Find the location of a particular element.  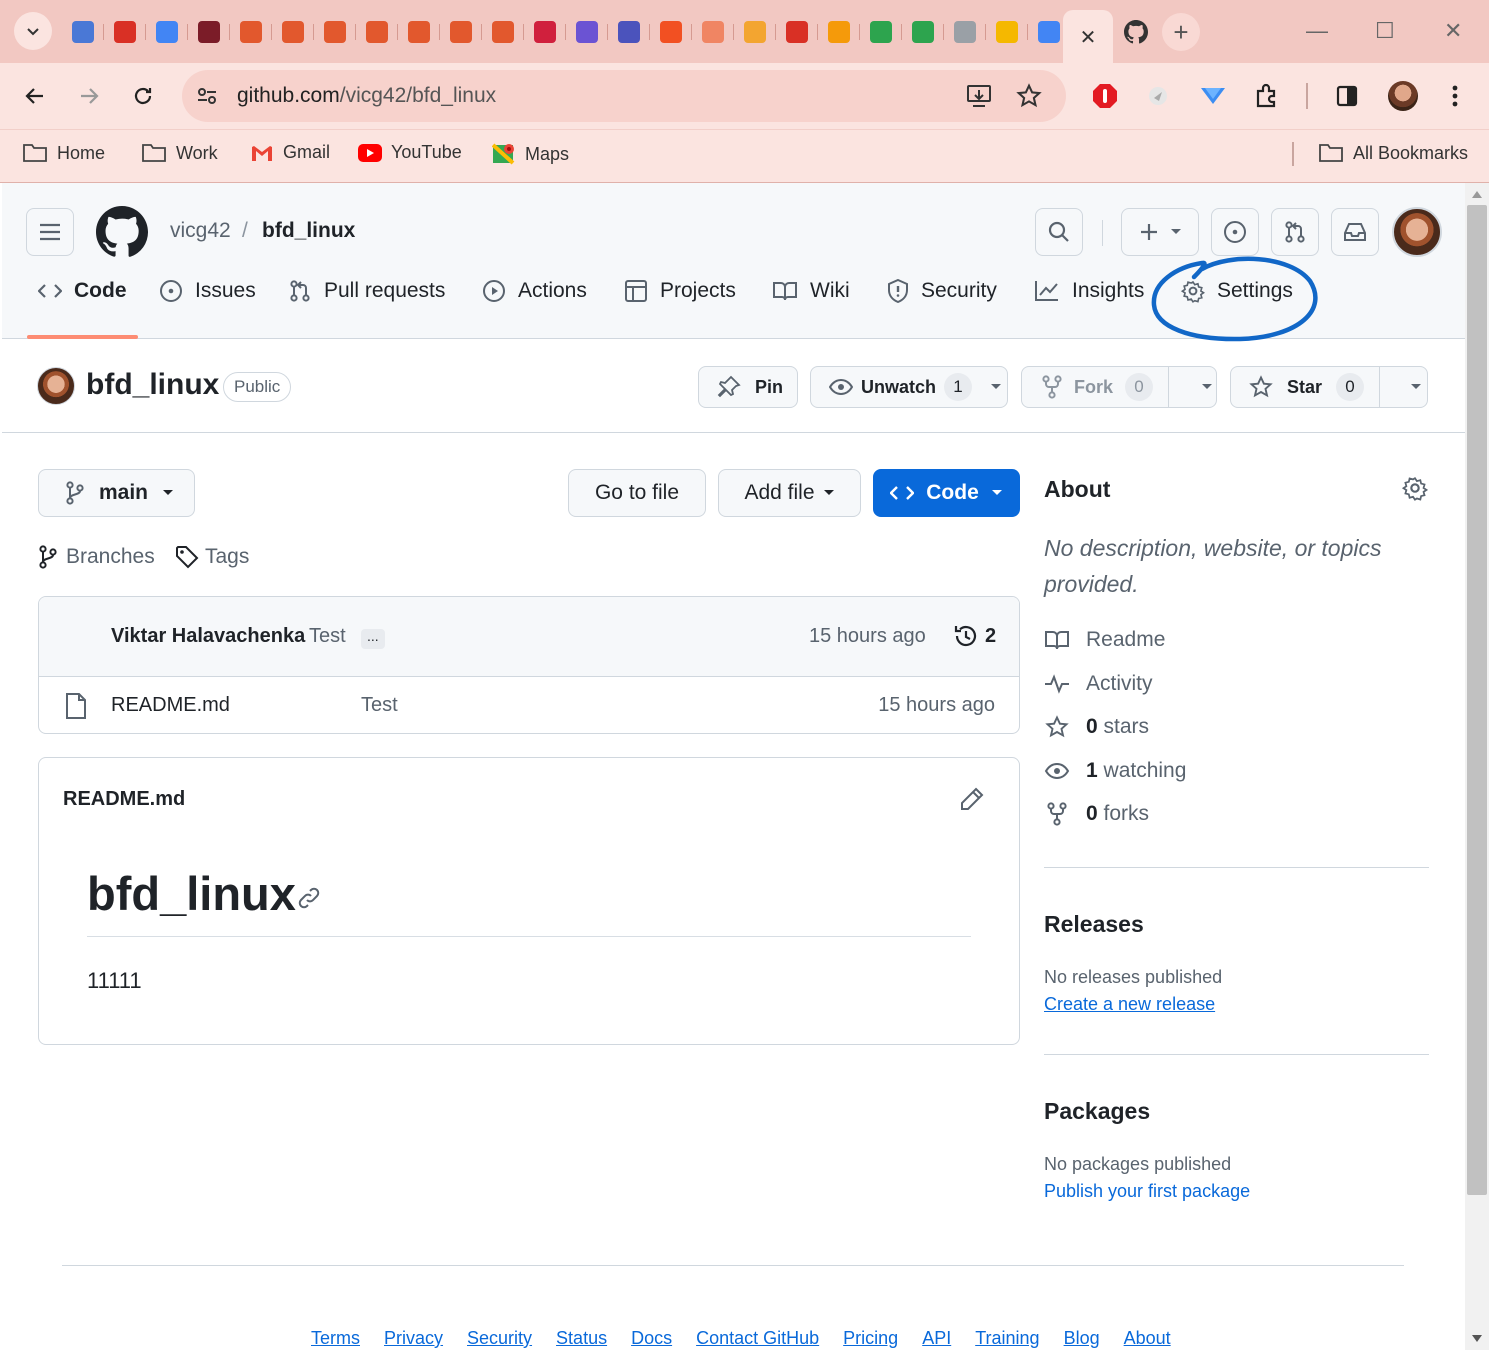

active-tab: ✕ is located at coordinates (1088, 37).